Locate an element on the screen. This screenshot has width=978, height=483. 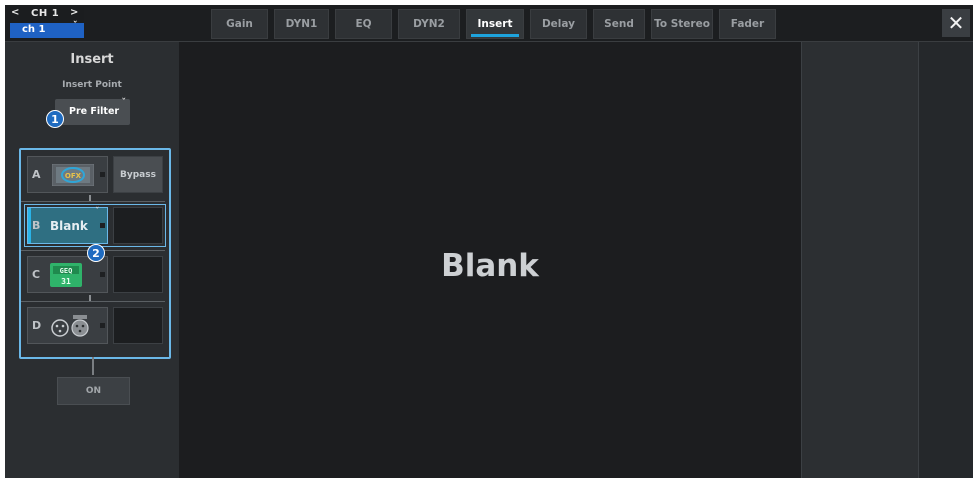
slot-letter: A is located at coordinates (36, 174).